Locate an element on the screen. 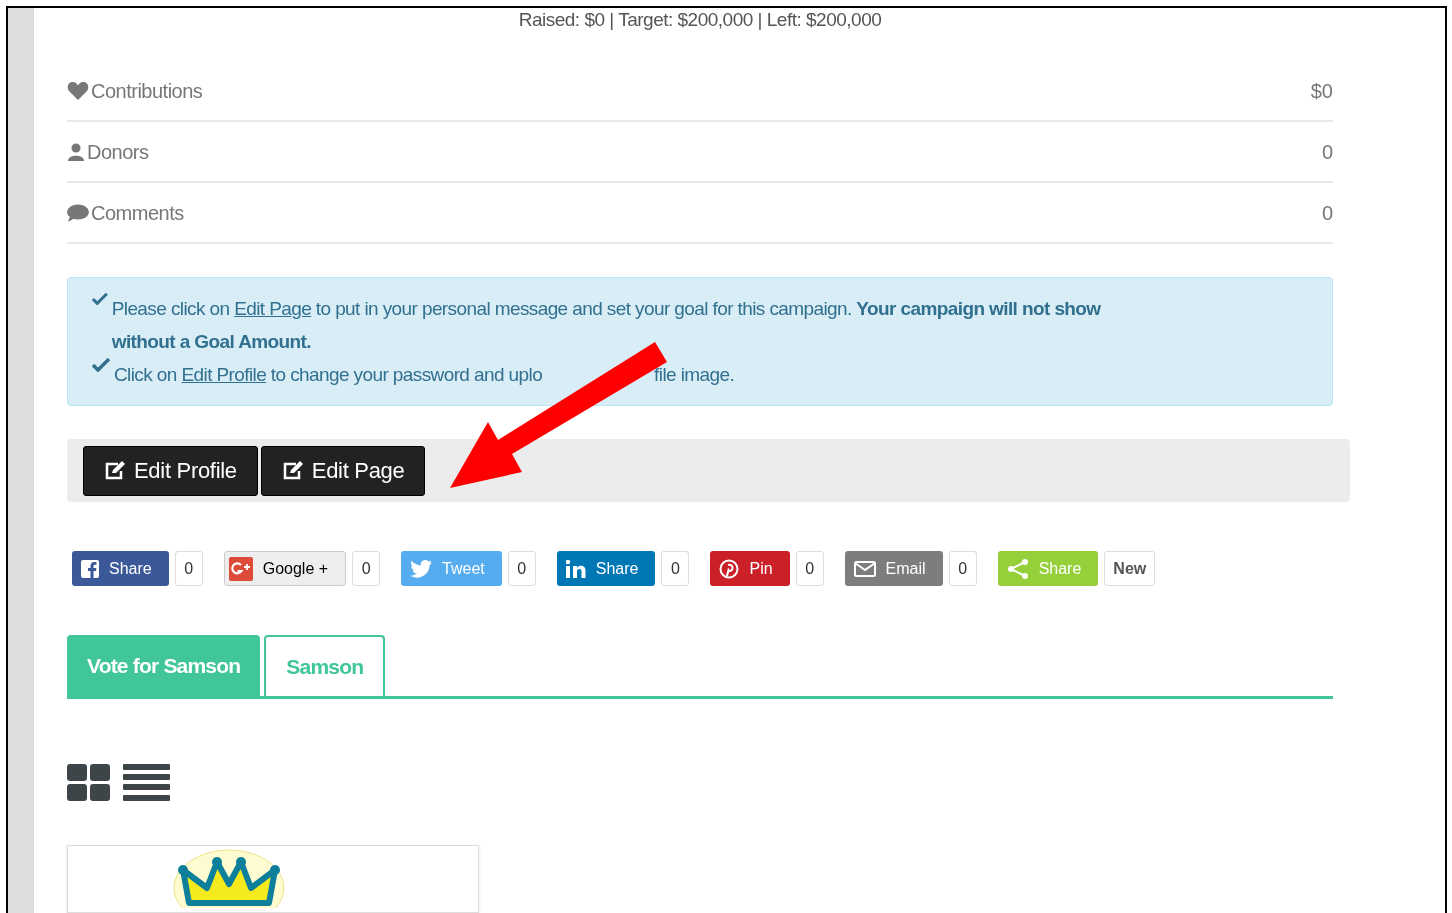  list-view-icon is located at coordinates (146, 783).